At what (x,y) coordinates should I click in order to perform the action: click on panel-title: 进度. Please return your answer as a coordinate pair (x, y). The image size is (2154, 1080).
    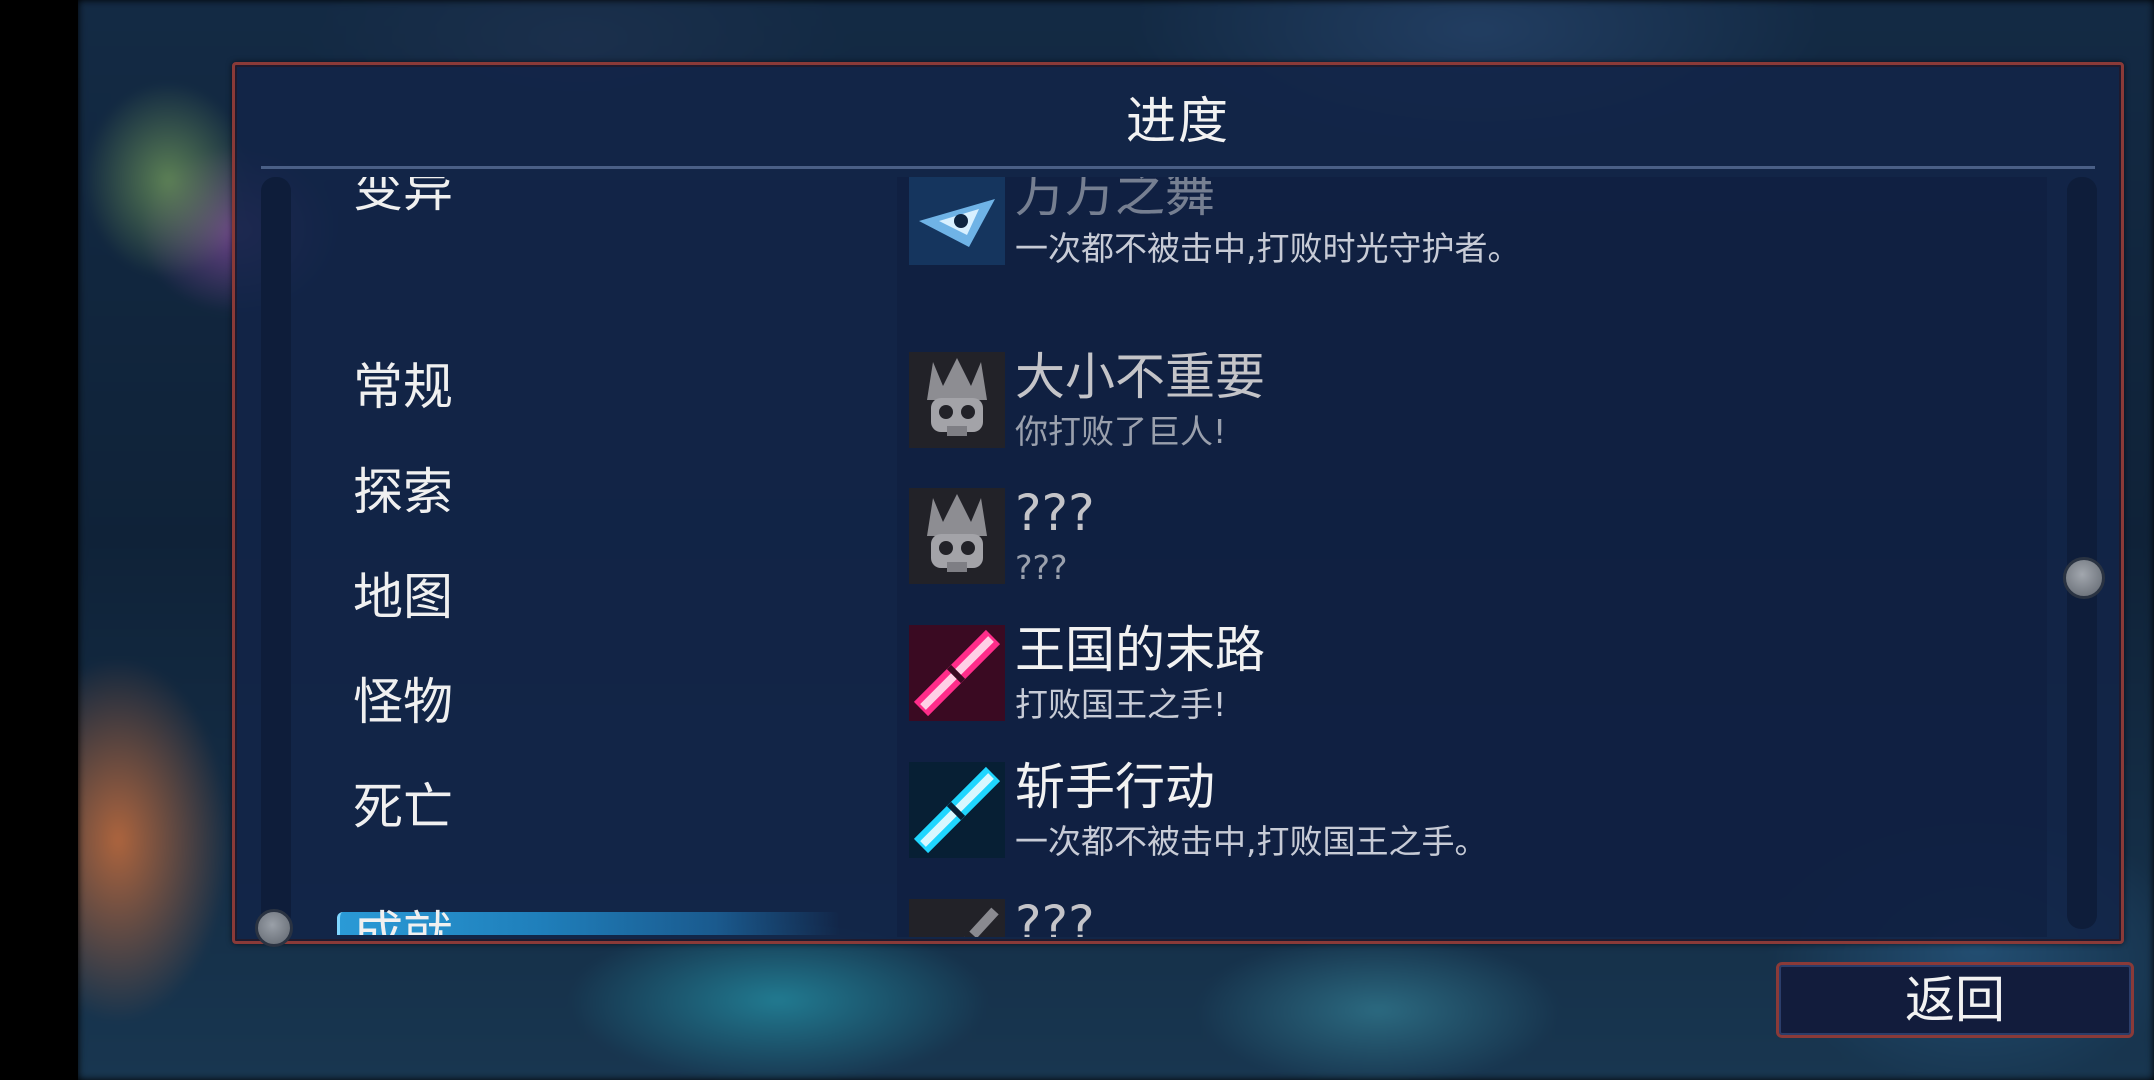
    Looking at the image, I should click on (1178, 121).